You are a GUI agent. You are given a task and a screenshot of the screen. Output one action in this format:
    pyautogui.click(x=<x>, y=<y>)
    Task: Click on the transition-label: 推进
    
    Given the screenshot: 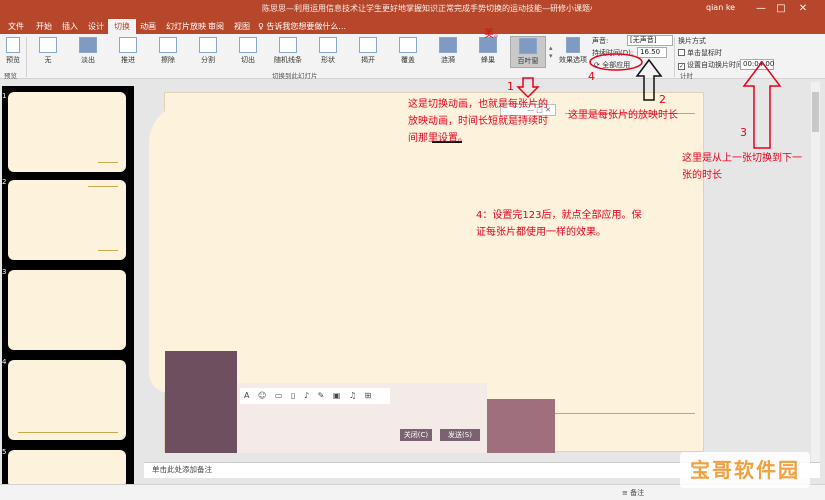 What is the action you would take?
    pyautogui.click(x=128, y=60)
    